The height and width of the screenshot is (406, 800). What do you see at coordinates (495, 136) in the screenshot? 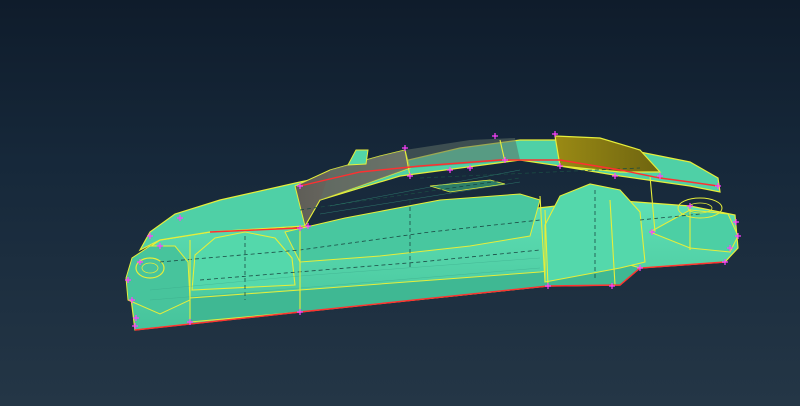
I see `plus-marker-icon` at bounding box center [495, 136].